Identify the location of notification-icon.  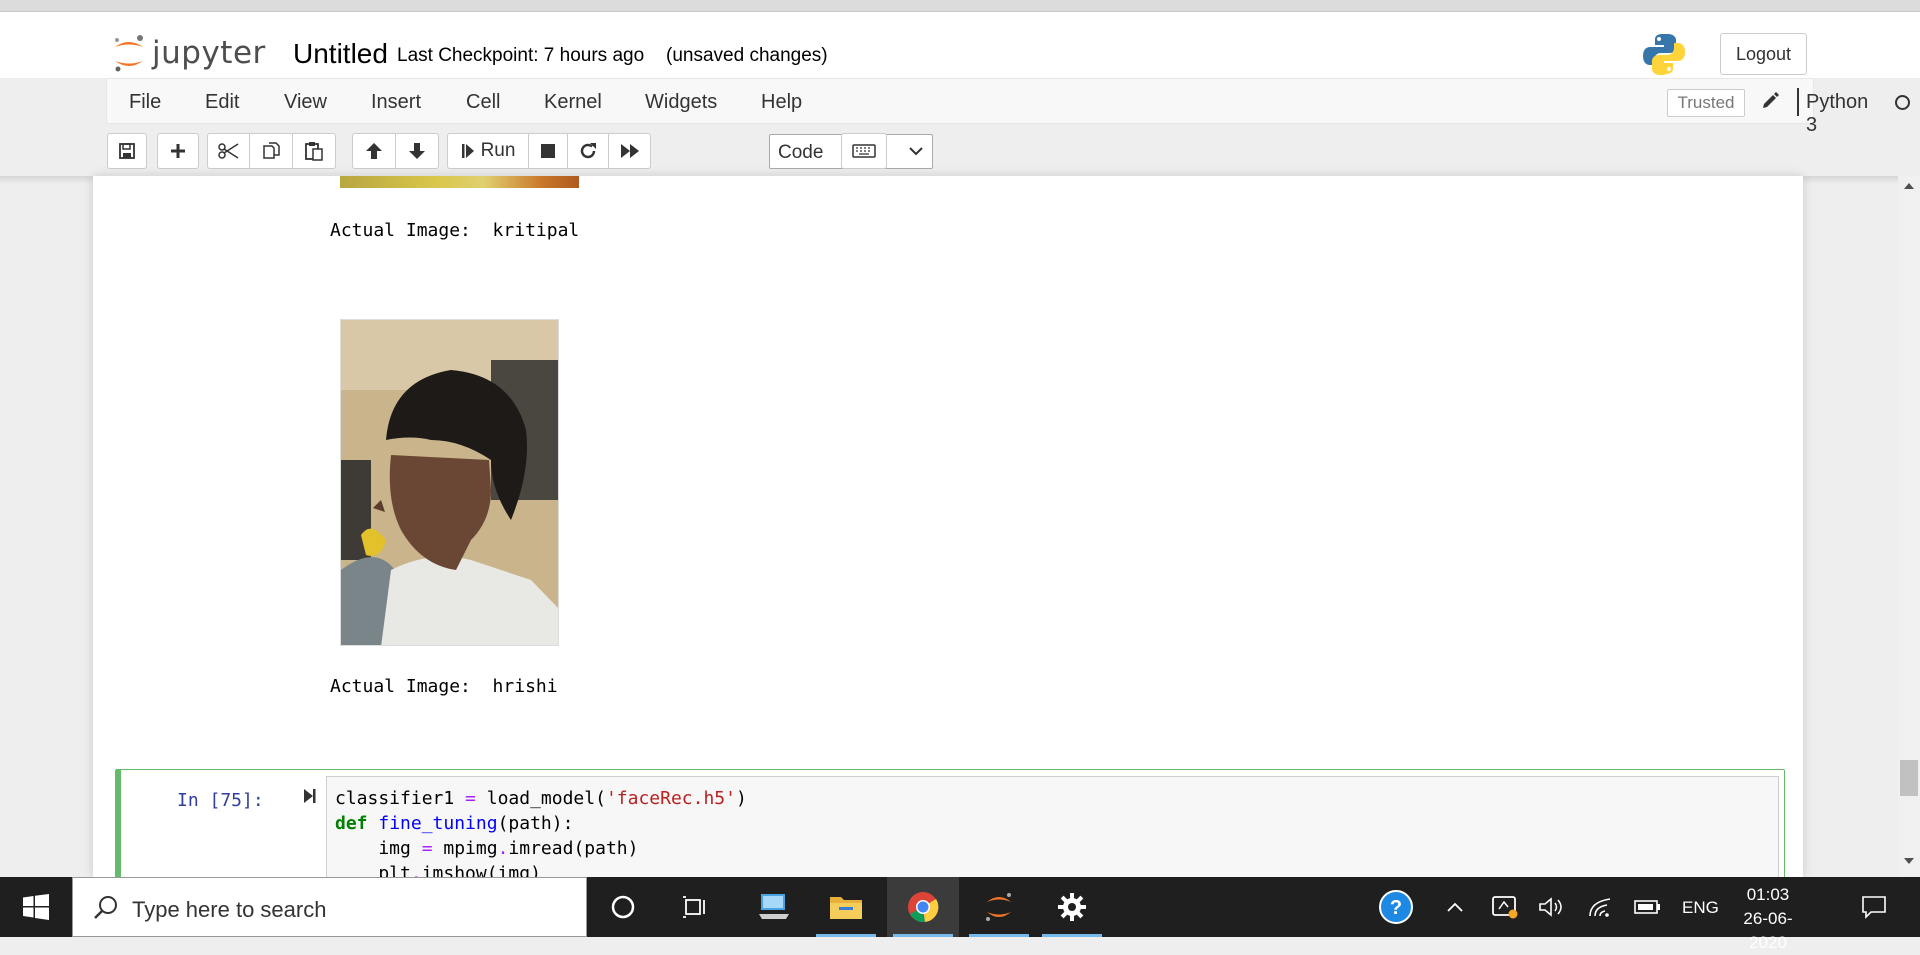
(1874, 907).